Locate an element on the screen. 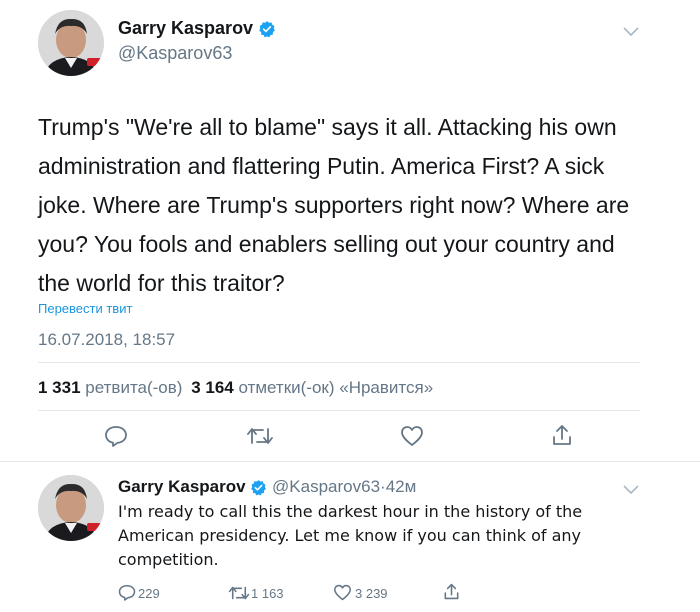 Image resolution: width=700 pixels, height=612 pixels. author-name: Garry Kasparov is located at coordinates (197, 29).